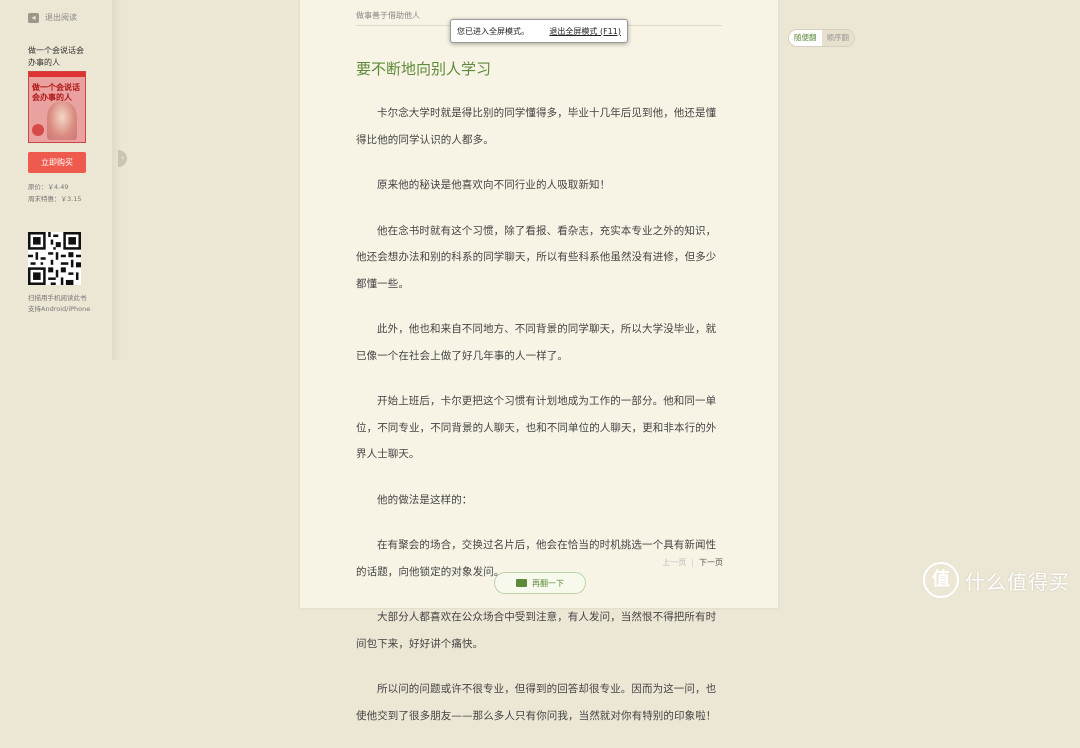 The height and width of the screenshot is (748, 1080). What do you see at coordinates (493, 31) in the screenshot?
I see `fullscreen-message: 您已进入全屏模式。` at bounding box center [493, 31].